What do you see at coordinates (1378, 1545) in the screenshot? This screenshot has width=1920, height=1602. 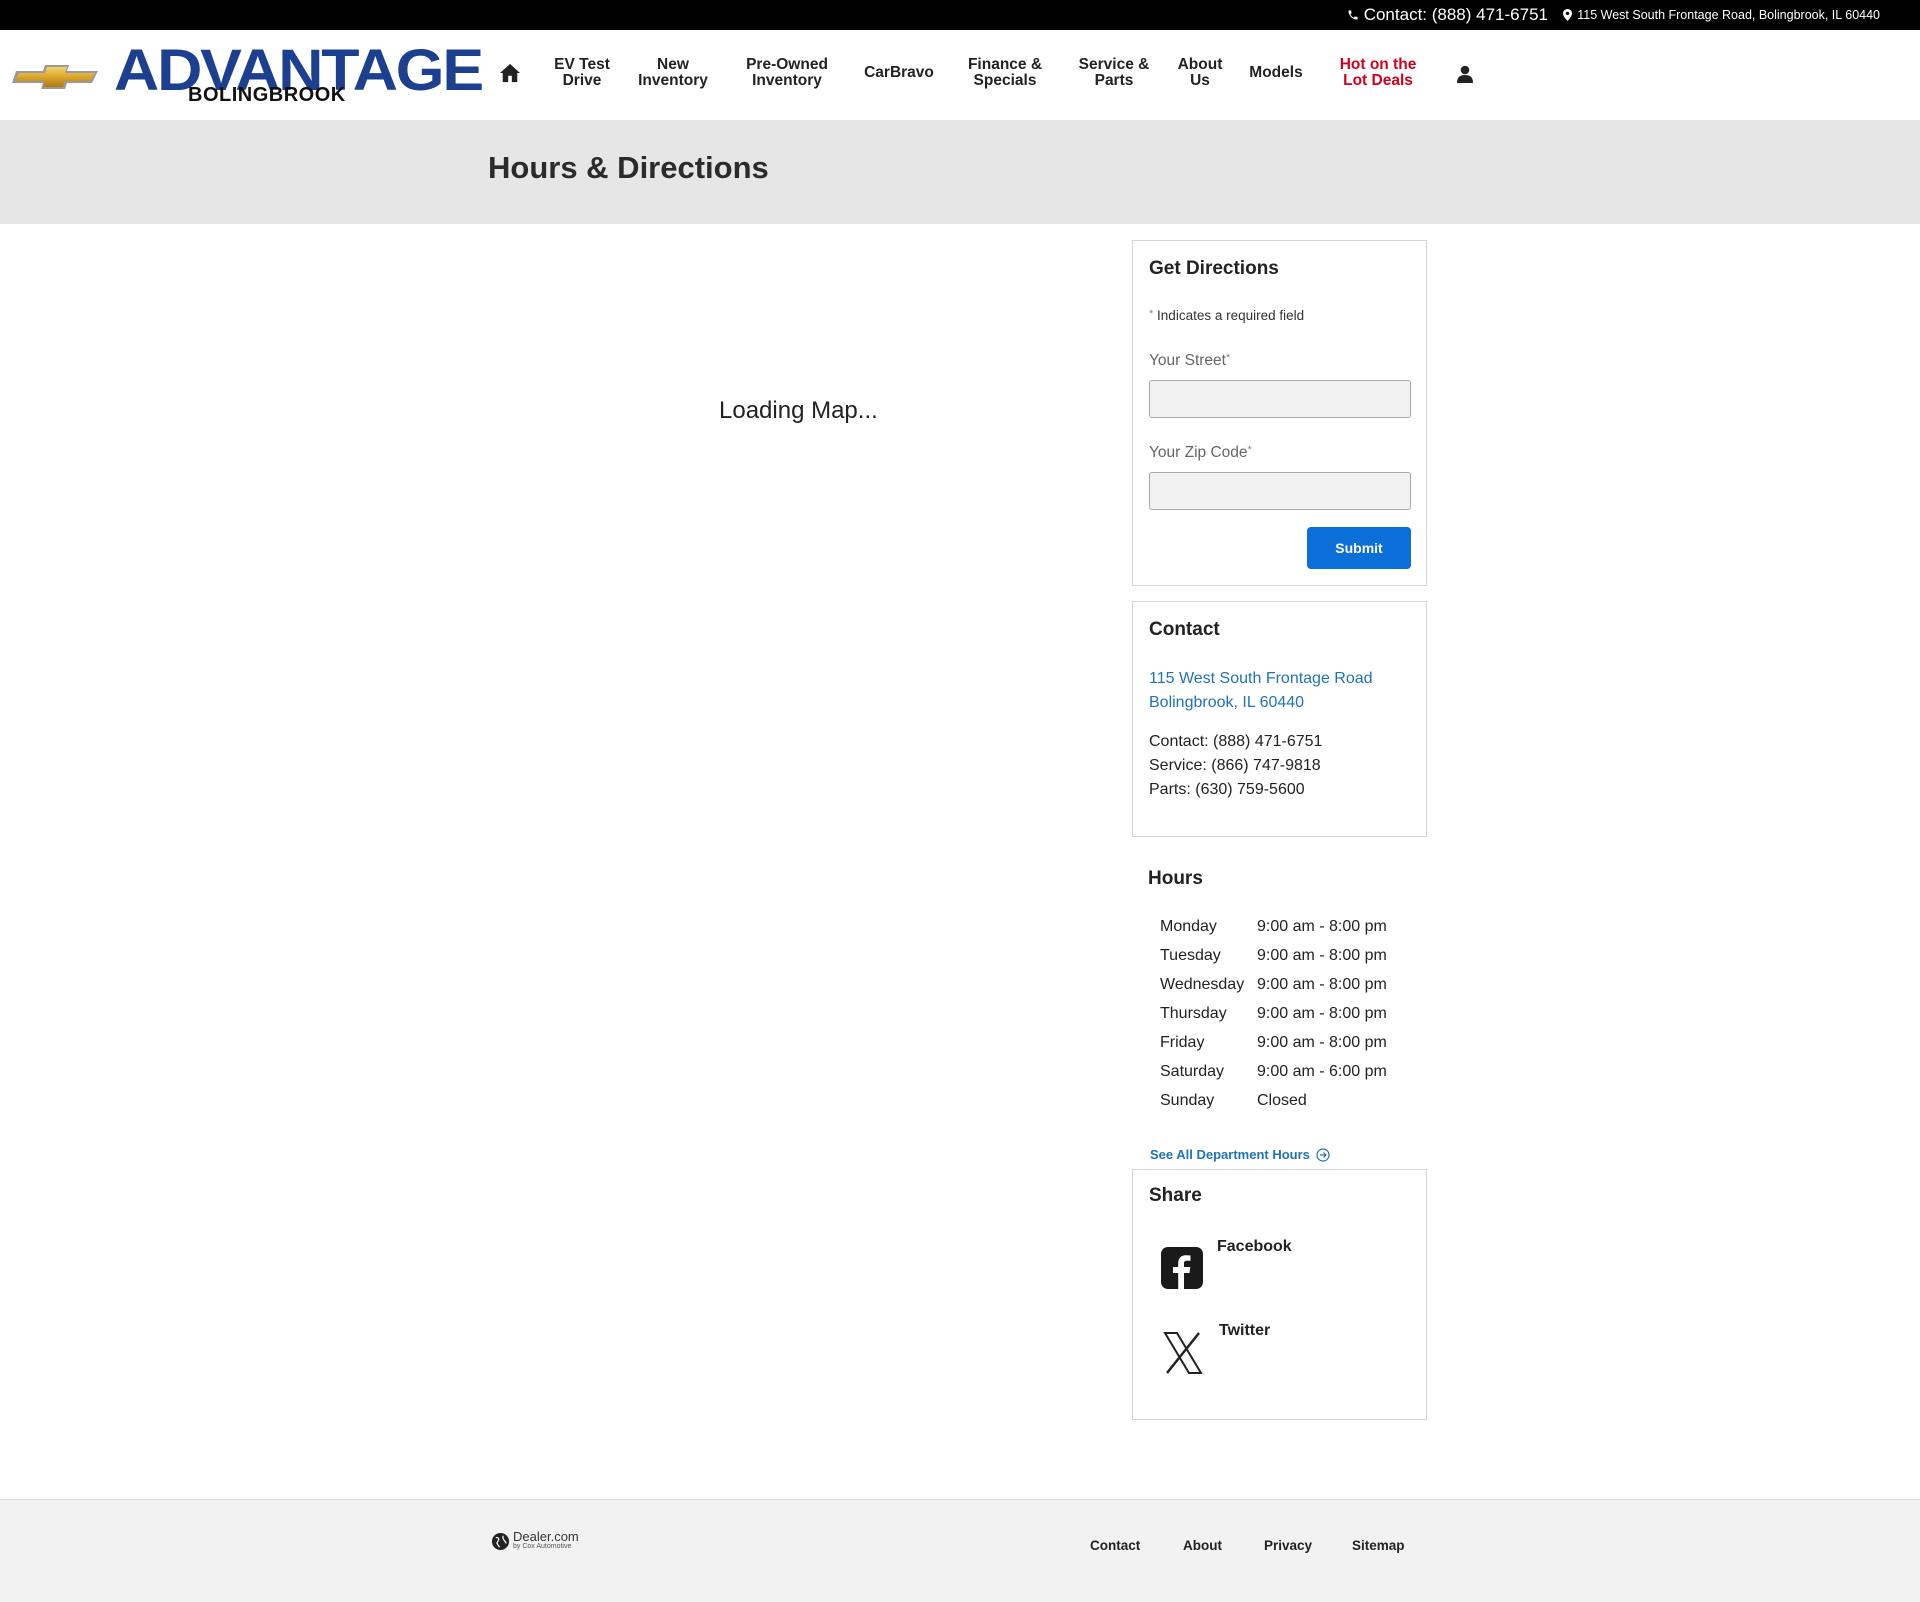 I see `footer-link-sitemap: Sitemap` at bounding box center [1378, 1545].